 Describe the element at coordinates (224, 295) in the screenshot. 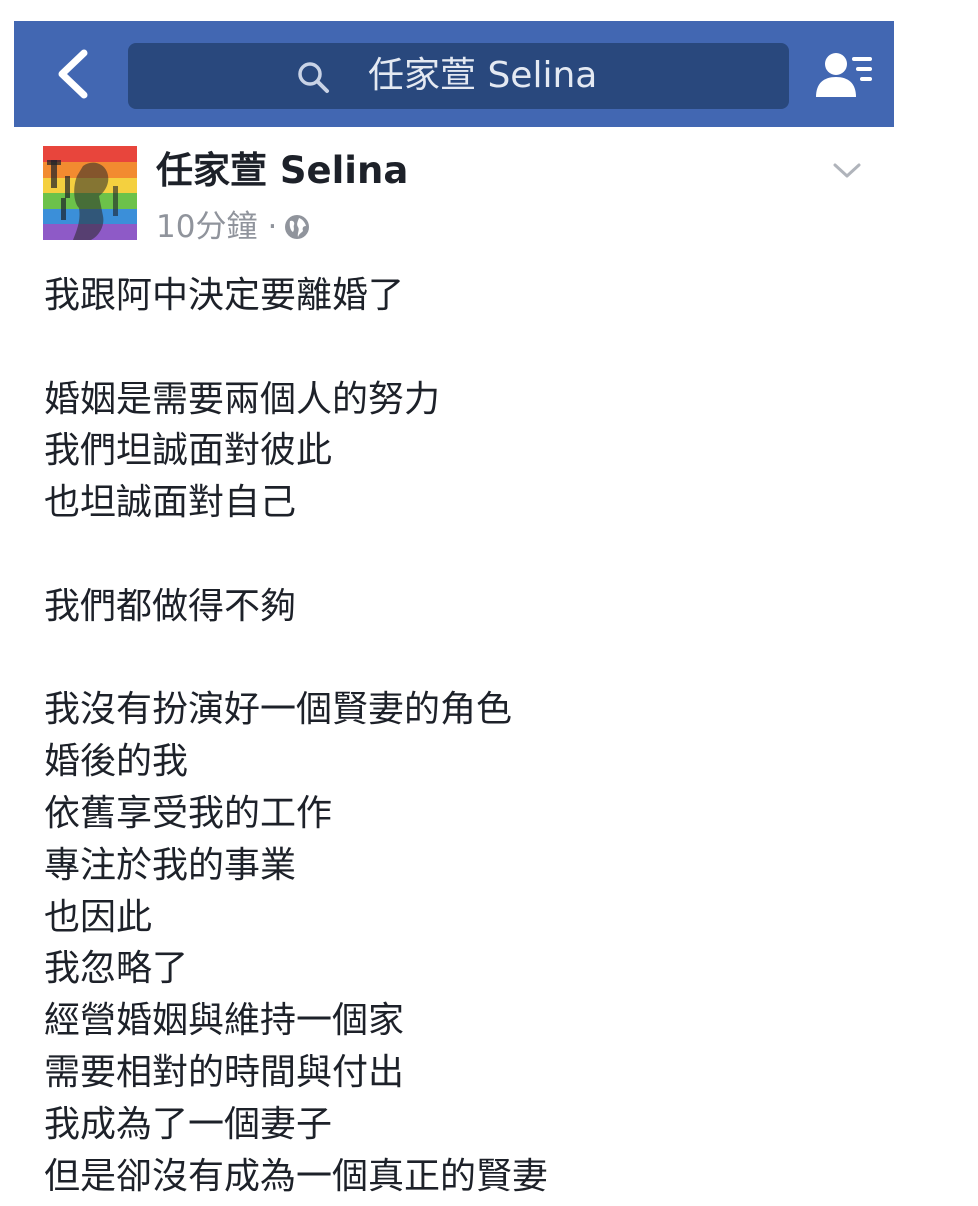

I see `post-line: 我跟阿中決定要離婚了` at that location.